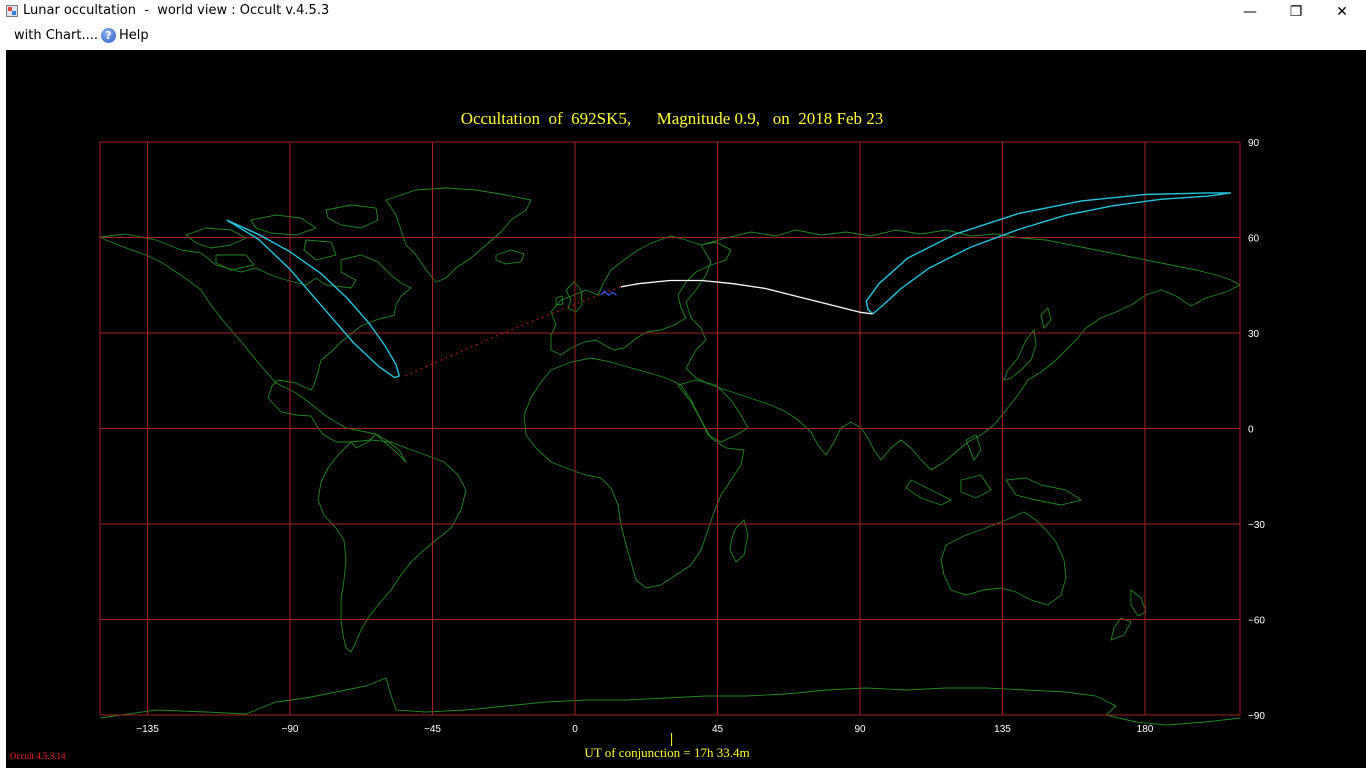 The height and width of the screenshot is (768, 1366). I want to click on version-label: Occult 4.5.3.14, so click(38, 756).